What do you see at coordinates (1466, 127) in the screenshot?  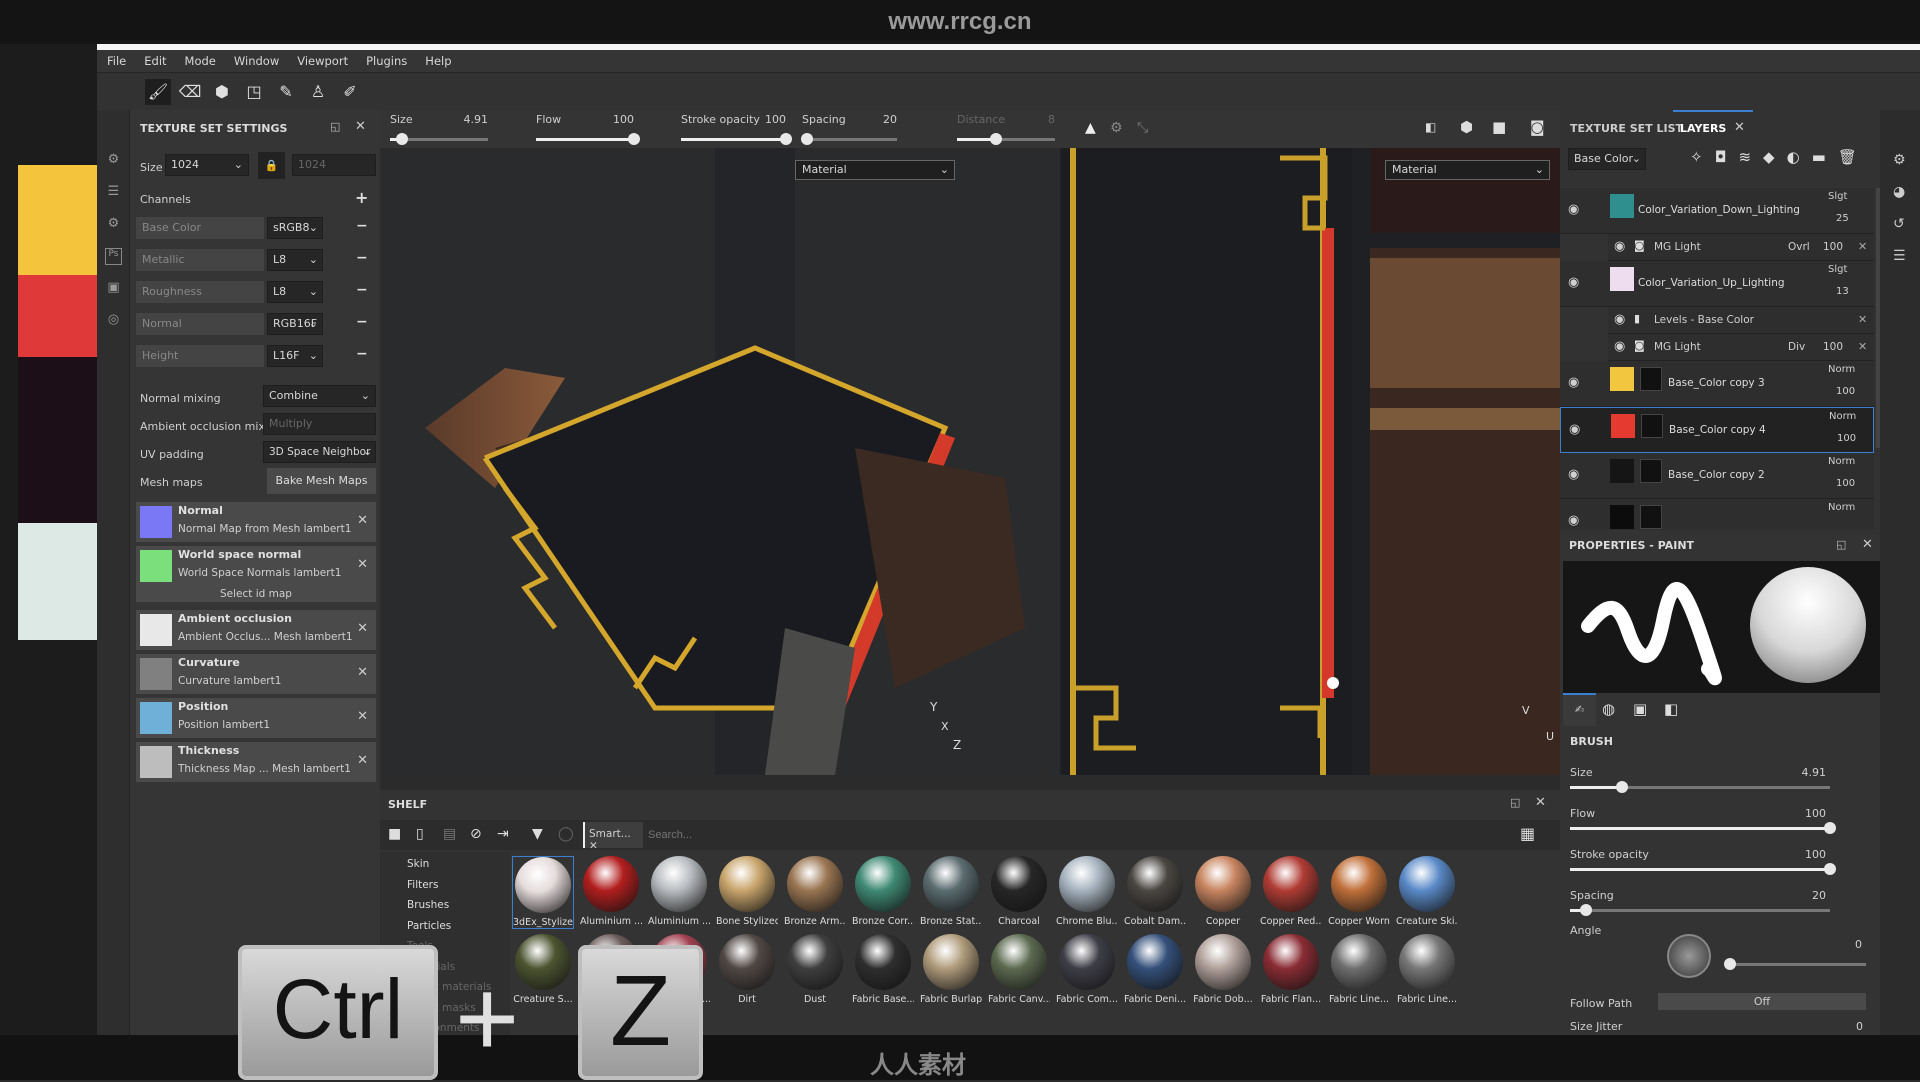 I see `display-cube-icon: ⬢` at bounding box center [1466, 127].